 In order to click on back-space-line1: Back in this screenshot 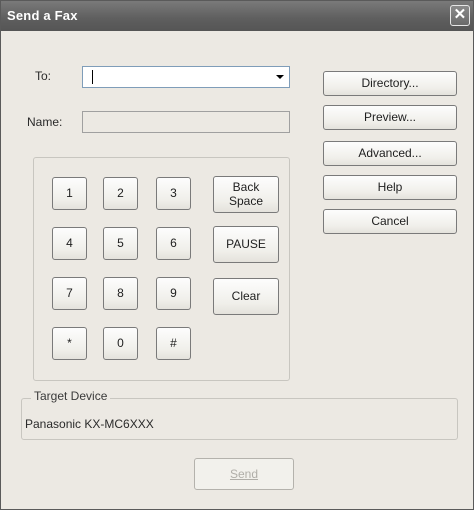, I will do `click(246, 187)`.